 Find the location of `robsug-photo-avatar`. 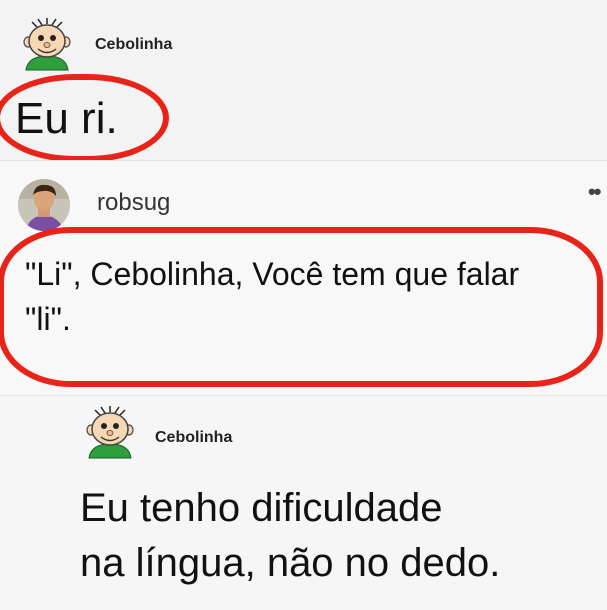

robsug-photo-avatar is located at coordinates (44, 205).